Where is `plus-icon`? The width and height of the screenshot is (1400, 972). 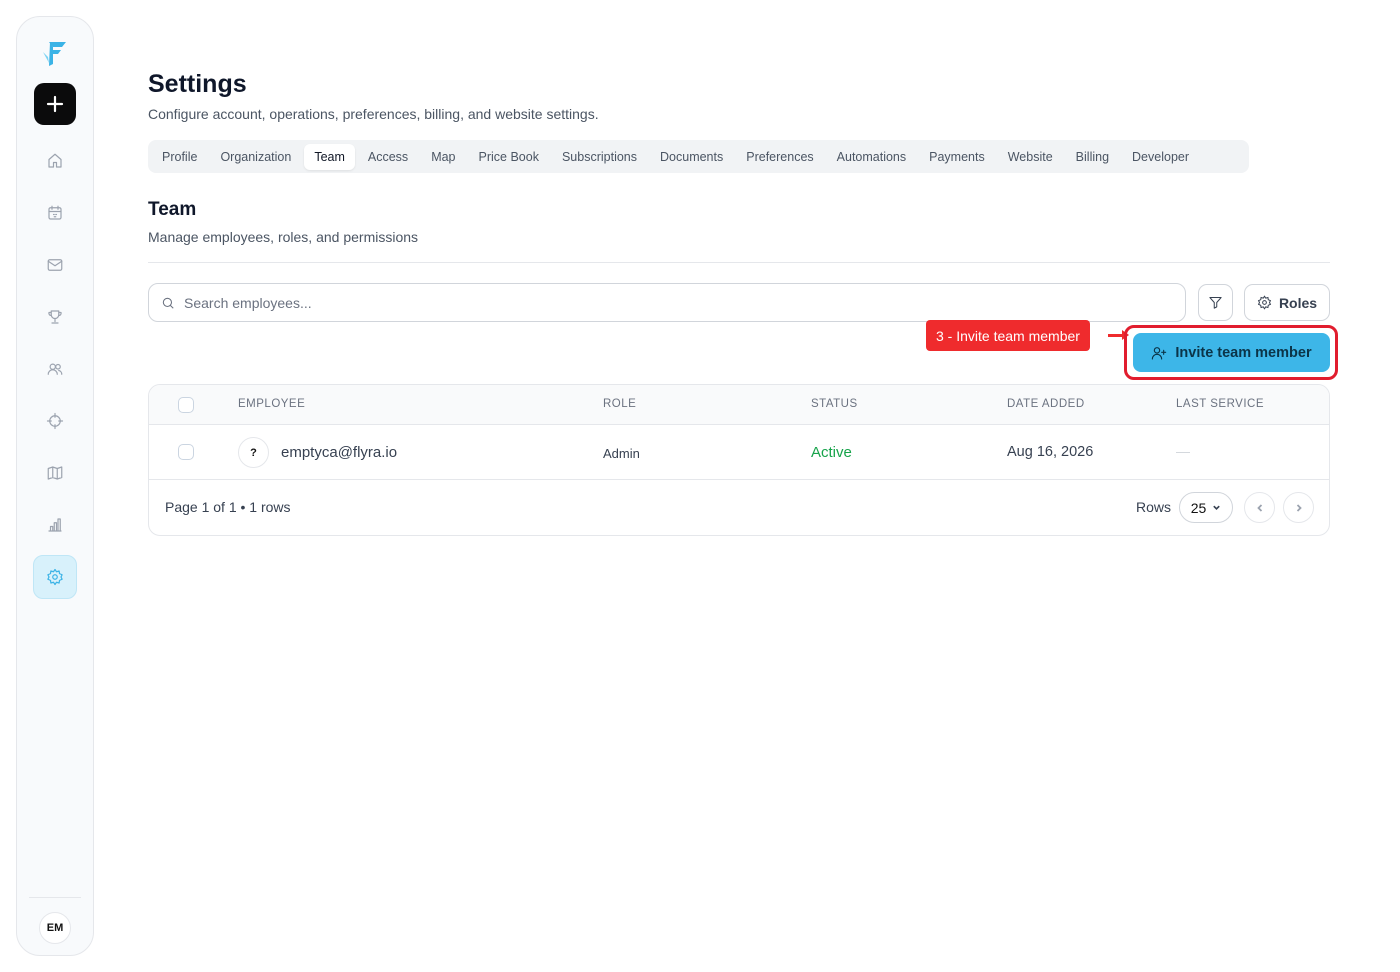
plus-icon is located at coordinates (55, 104).